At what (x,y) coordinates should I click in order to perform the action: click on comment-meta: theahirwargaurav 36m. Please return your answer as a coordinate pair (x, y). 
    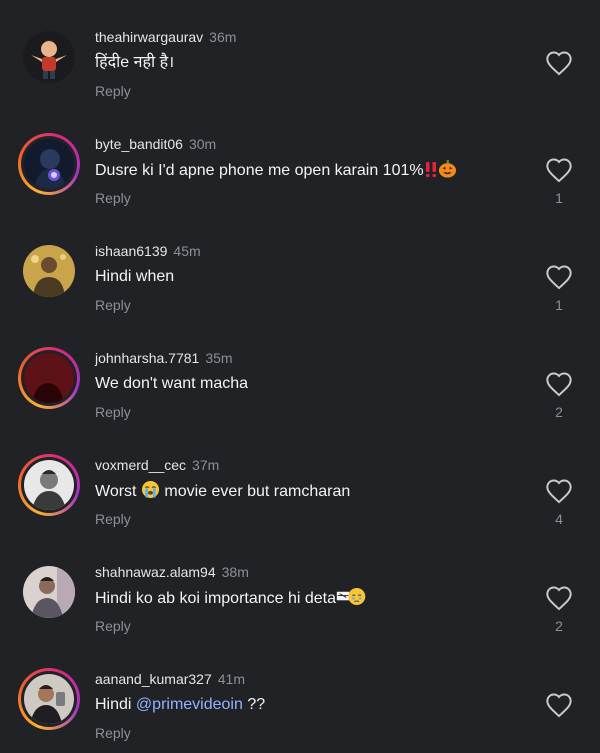
    Looking at the image, I should click on (165, 37).